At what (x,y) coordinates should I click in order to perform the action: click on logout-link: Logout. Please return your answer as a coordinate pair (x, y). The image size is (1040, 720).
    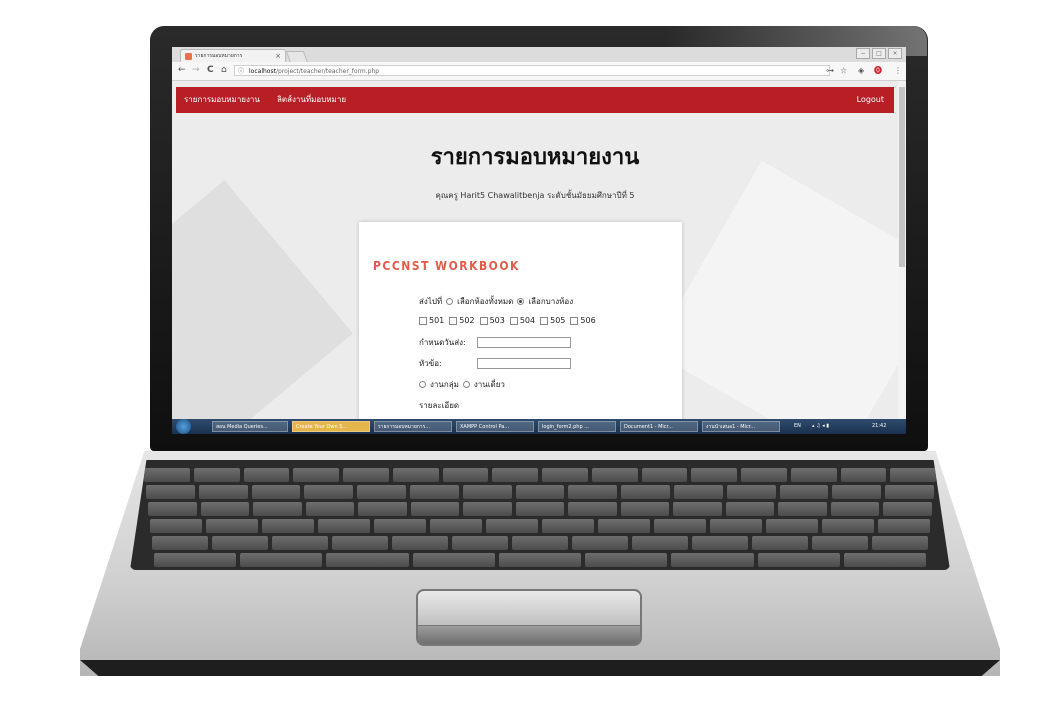
    Looking at the image, I should click on (870, 100).